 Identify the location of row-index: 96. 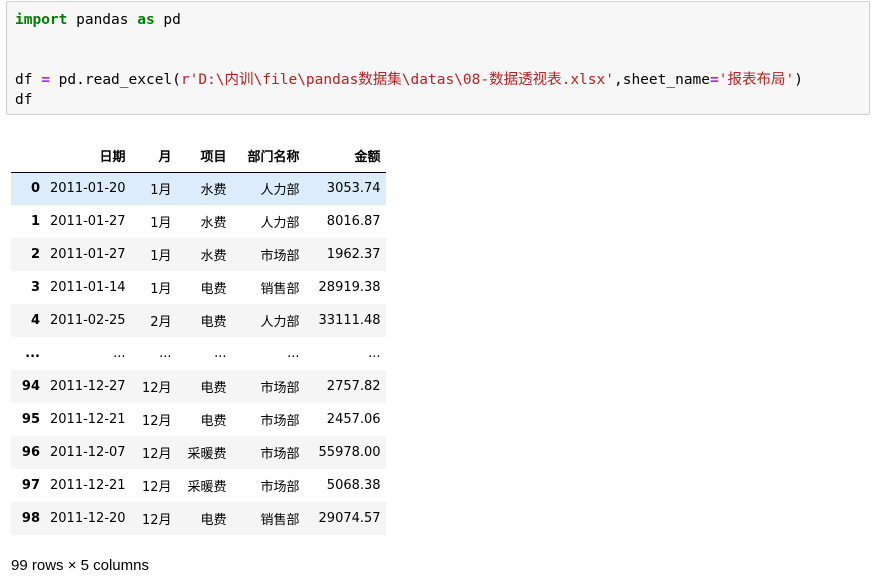
(30, 452).